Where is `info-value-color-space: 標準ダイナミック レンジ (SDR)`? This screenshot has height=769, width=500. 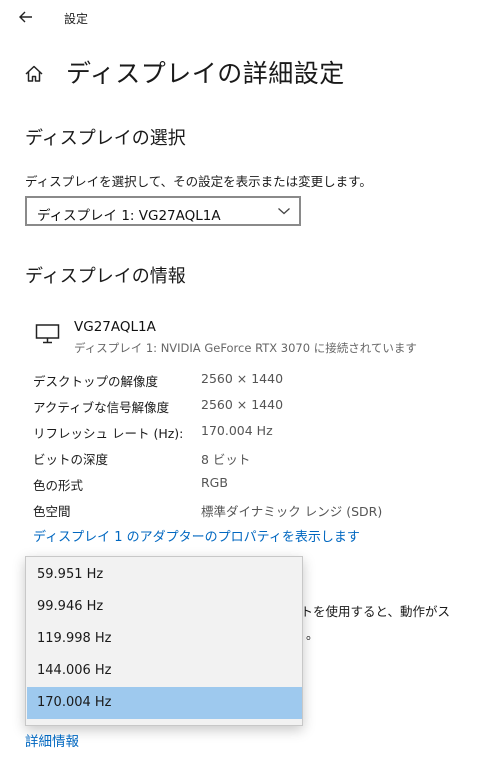 info-value-color-space: 標準ダイナミック レンジ (SDR) is located at coordinates (292, 511).